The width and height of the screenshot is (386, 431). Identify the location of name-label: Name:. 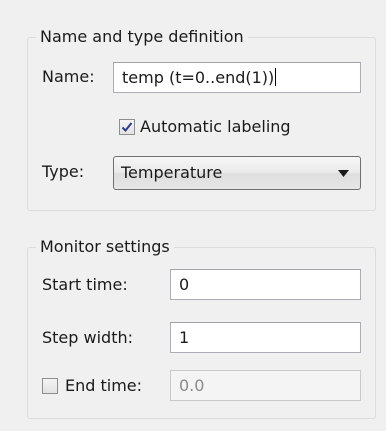
(68, 76).